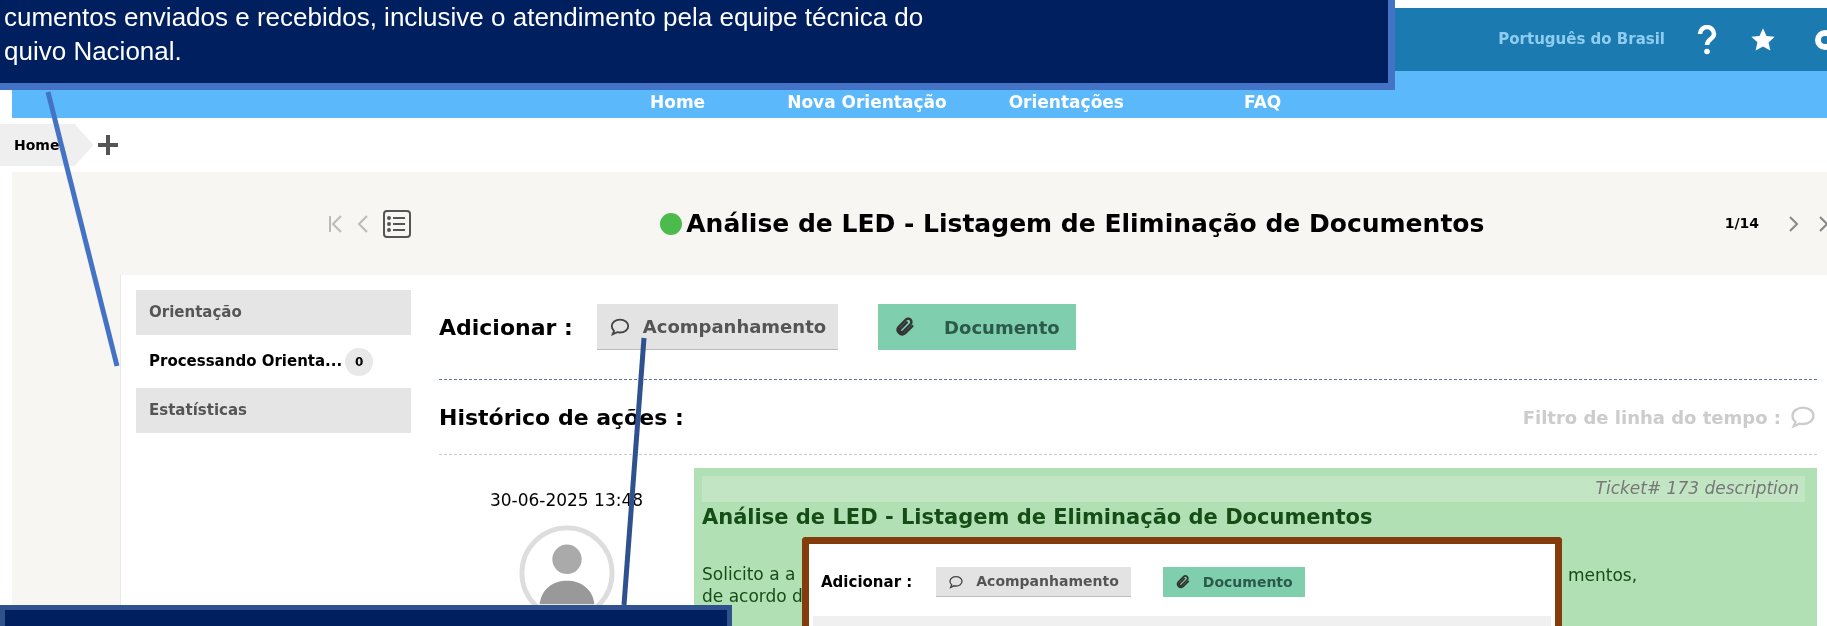 The height and width of the screenshot is (626, 1827). I want to click on count-badge: 0, so click(359, 361).